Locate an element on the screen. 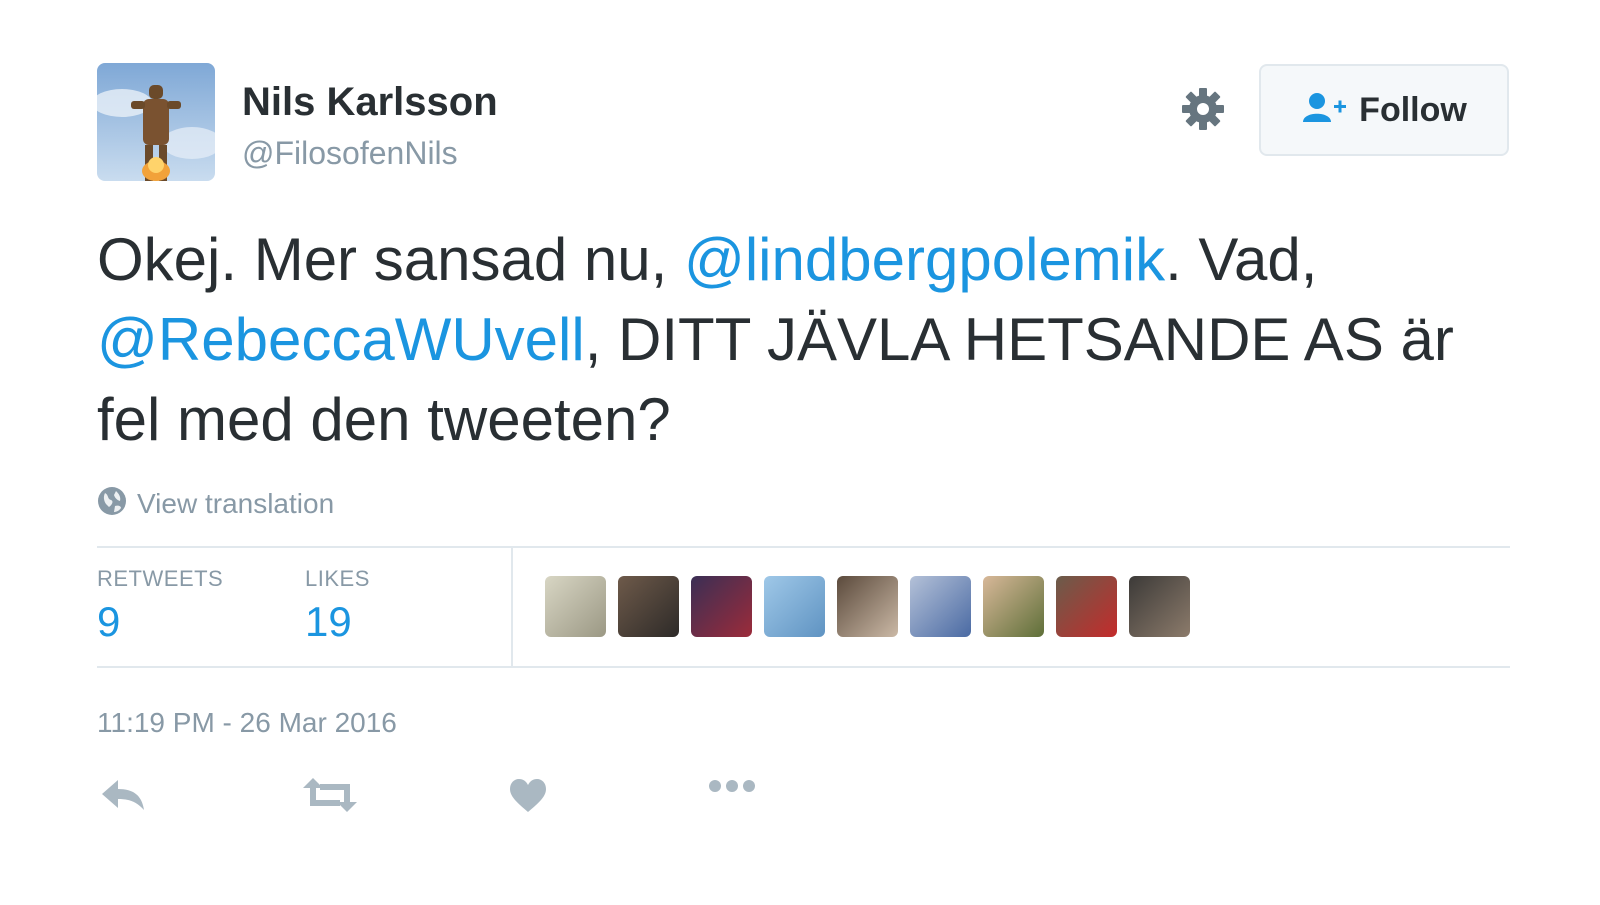  author-avatar is located at coordinates (156, 122).